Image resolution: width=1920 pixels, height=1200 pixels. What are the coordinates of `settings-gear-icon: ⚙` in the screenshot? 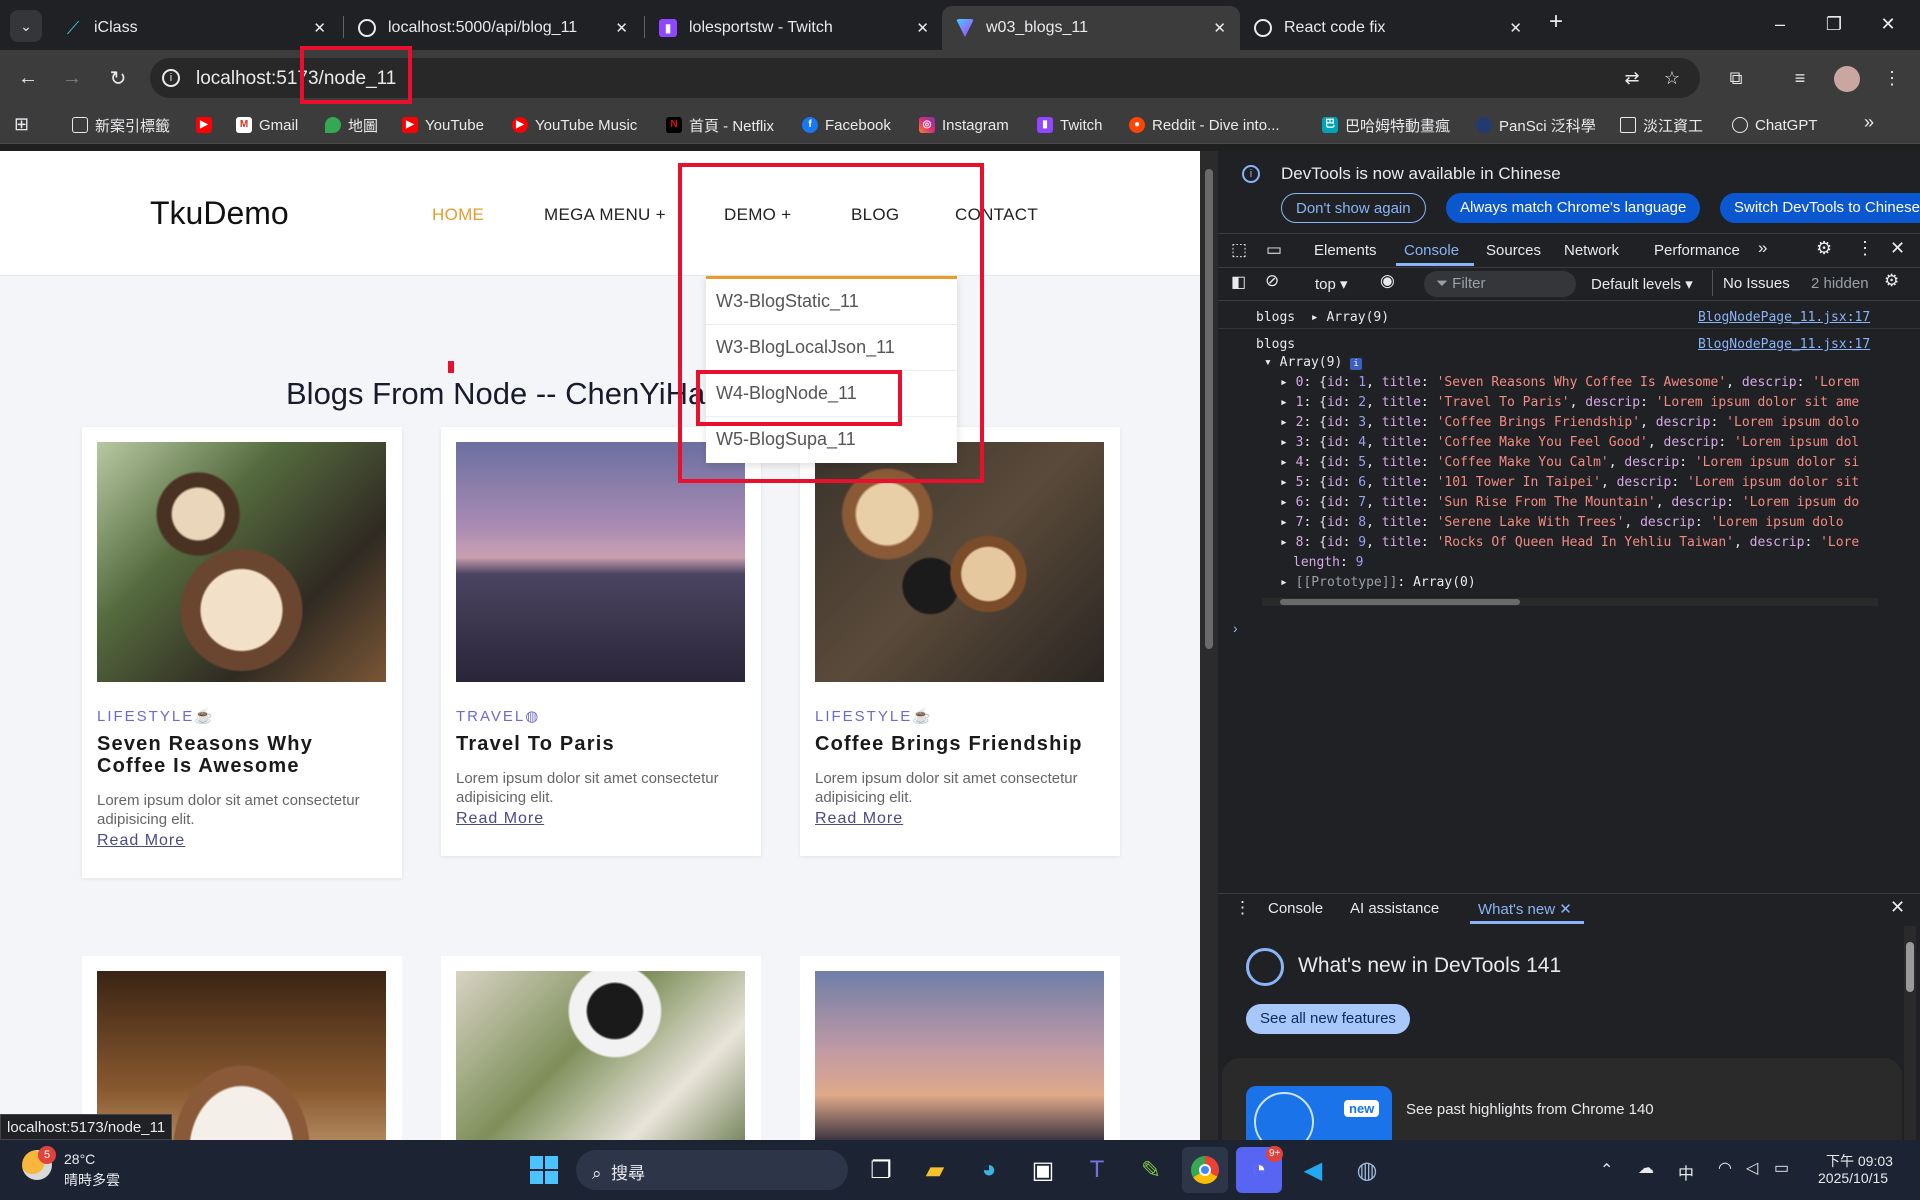 It's located at (1824, 248).